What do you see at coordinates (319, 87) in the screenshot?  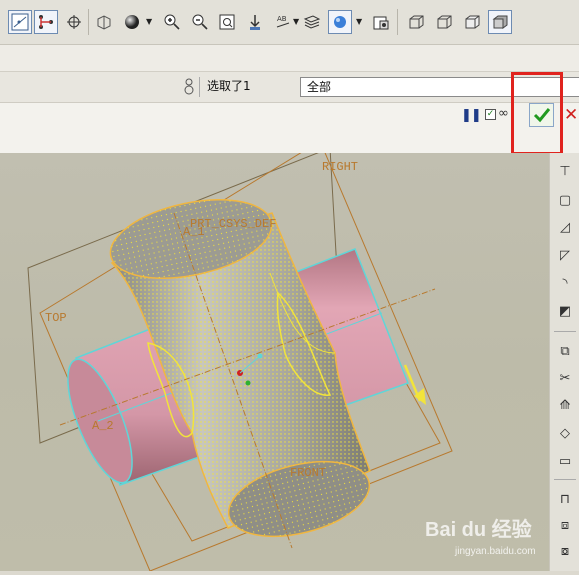 I see `selection-filter-value: 全部` at bounding box center [319, 87].